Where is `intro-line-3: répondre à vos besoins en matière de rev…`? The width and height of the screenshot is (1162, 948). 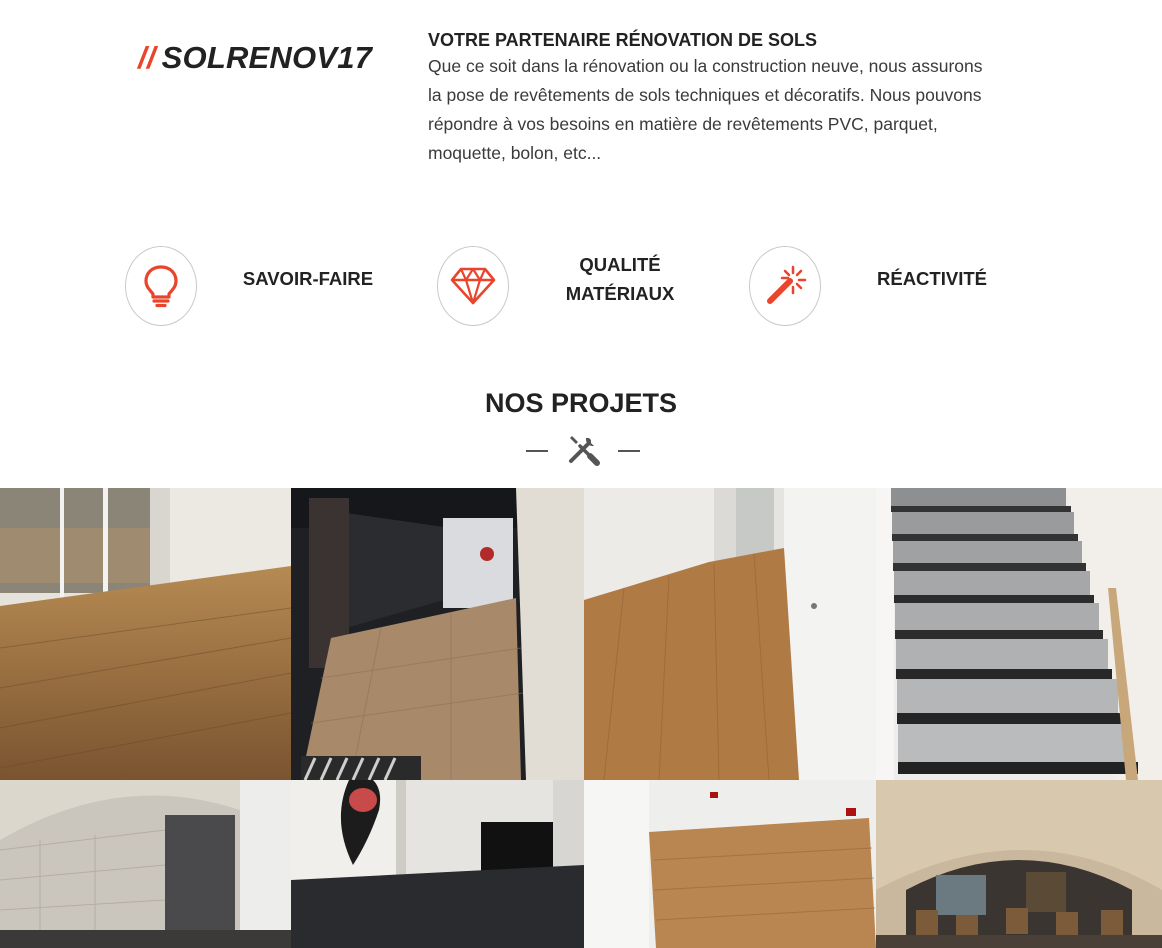 intro-line-3: répondre à vos besoins en matière de rev… is located at coordinates (683, 124).